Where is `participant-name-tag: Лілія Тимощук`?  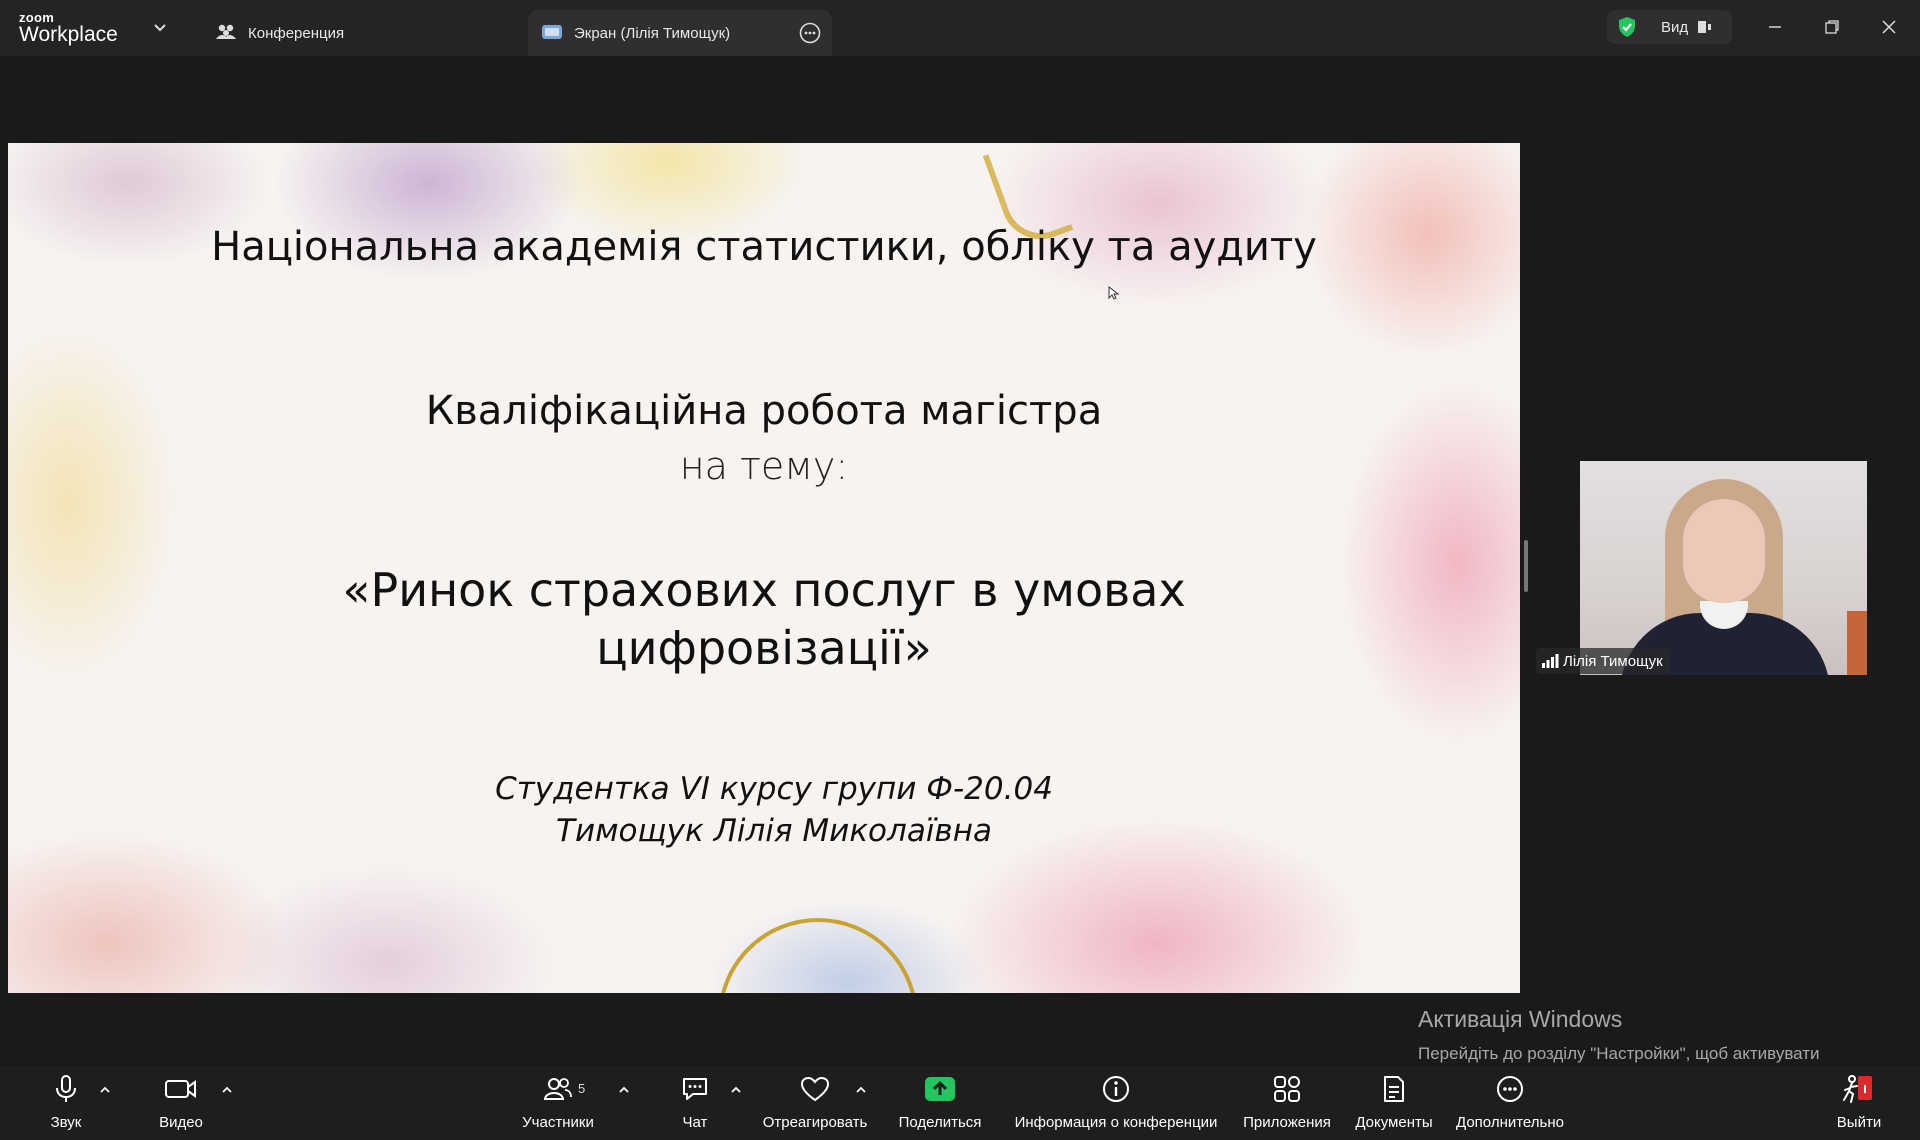
participant-name-tag: Лілія Тимощук is located at coordinates (1603, 661).